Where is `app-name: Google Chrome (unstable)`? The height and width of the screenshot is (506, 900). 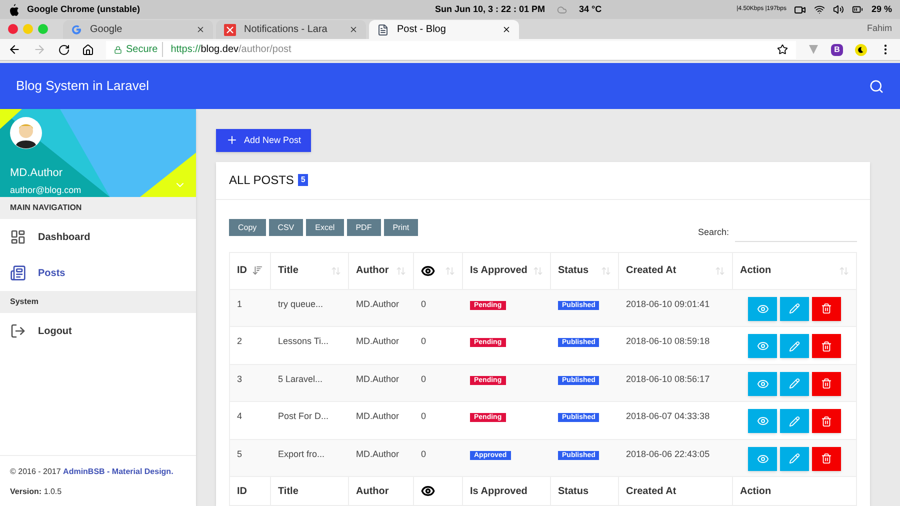 app-name: Google Chrome (unstable) is located at coordinates (83, 9).